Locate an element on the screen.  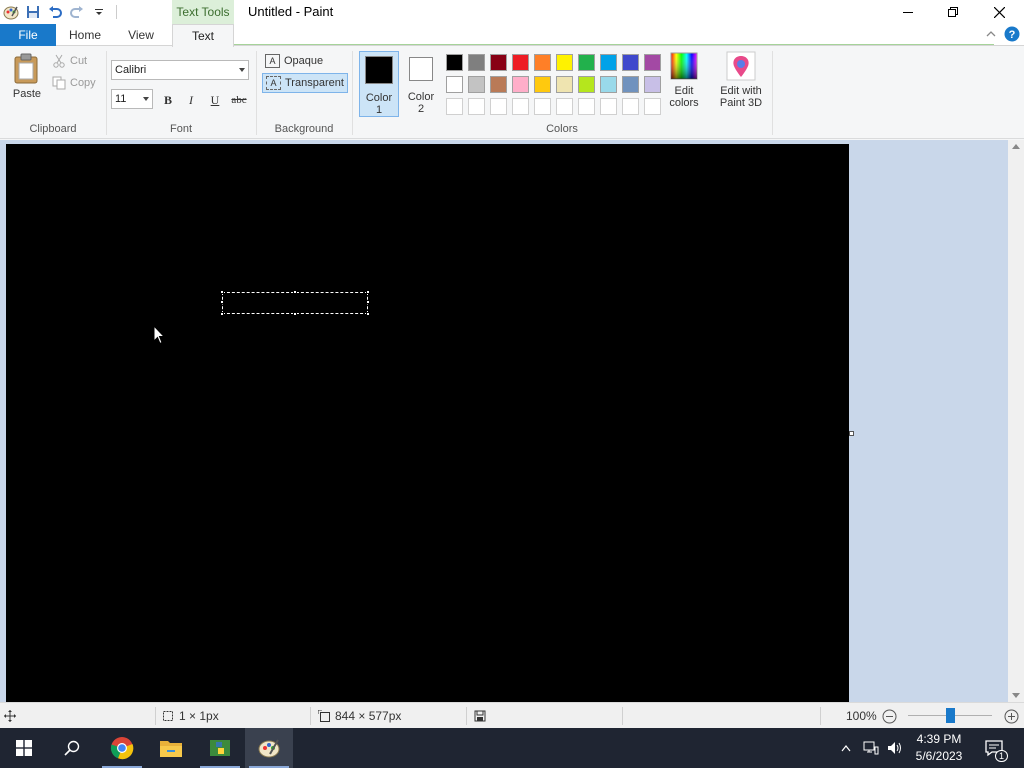
text-tools-context-label: Text Tools is located at coordinates (203, 12).